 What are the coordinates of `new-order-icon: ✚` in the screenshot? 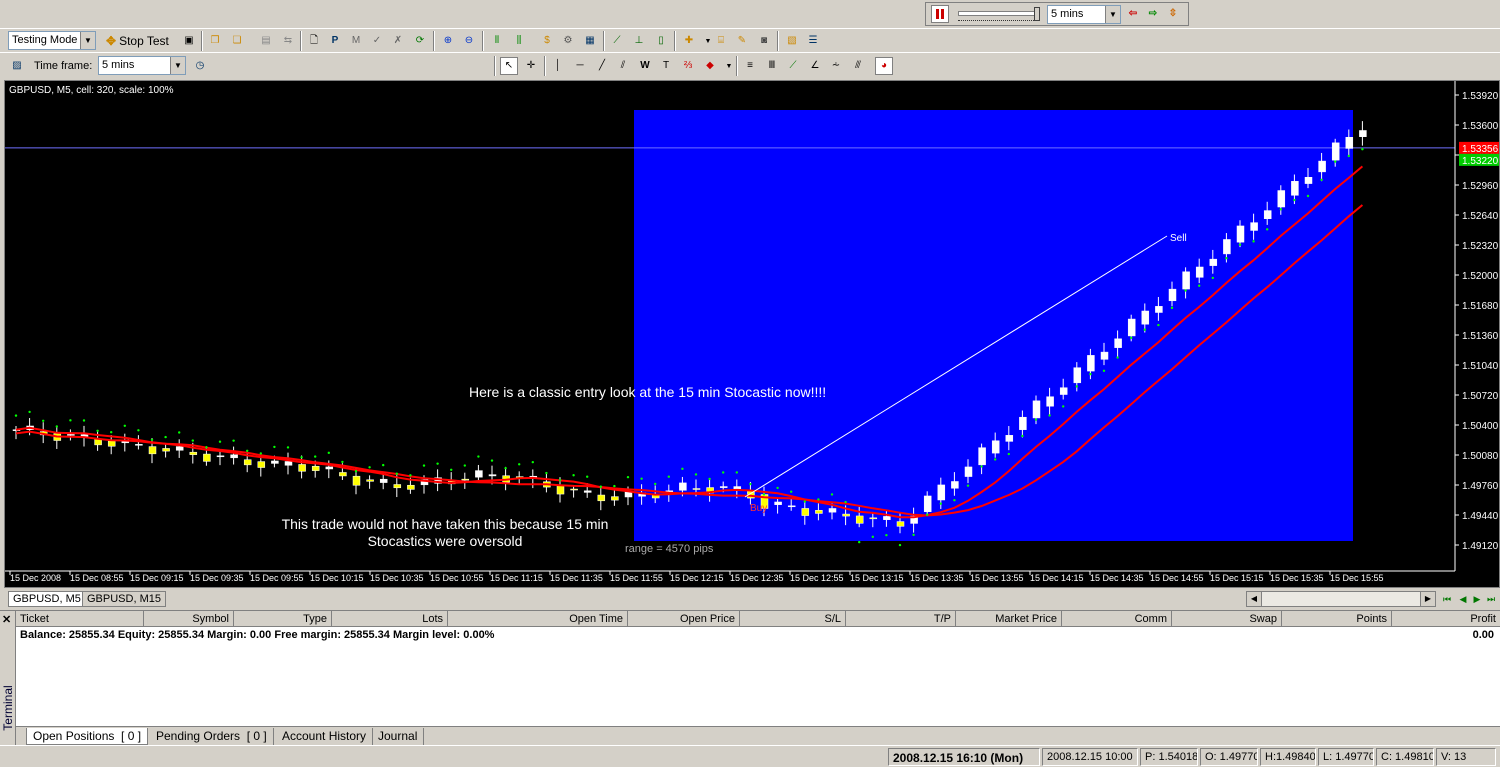 It's located at (689, 41).